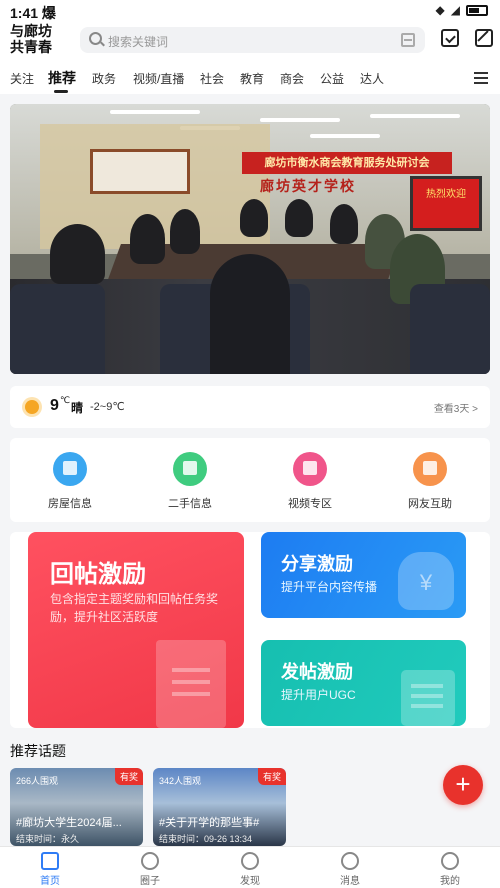 Image resolution: width=500 pixels, height=888 pixels. Describe the element at coordinates (22, 78) in the screenshot. I see `tab-guanzhu: 关注` at that location.